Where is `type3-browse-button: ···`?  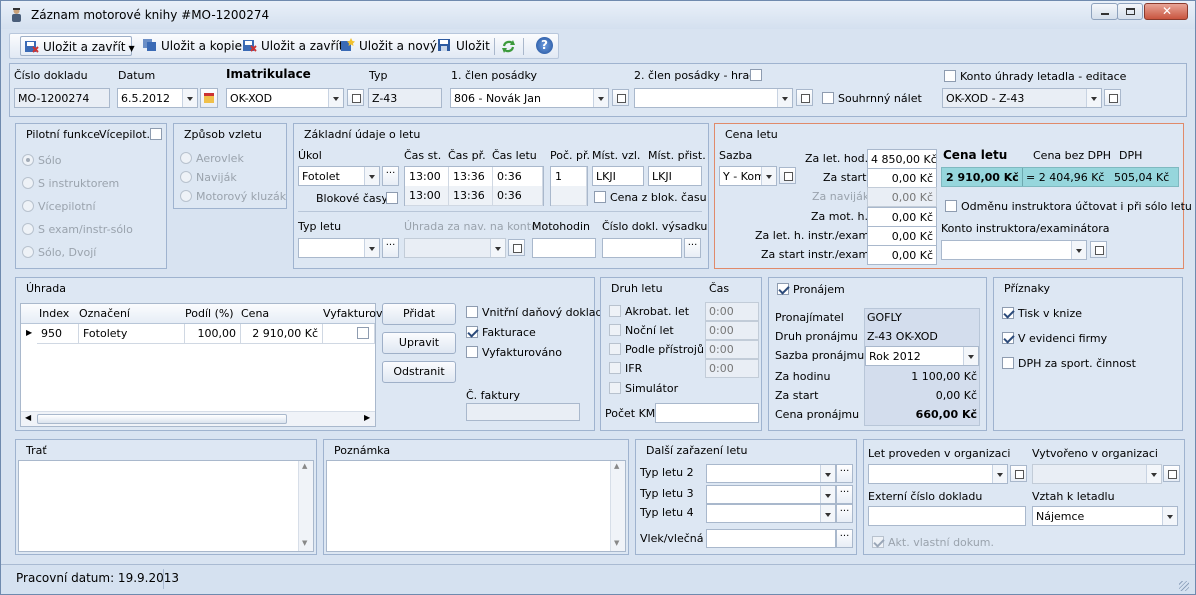
type3-browse-button: ··· is located at coordinates (844, 494).